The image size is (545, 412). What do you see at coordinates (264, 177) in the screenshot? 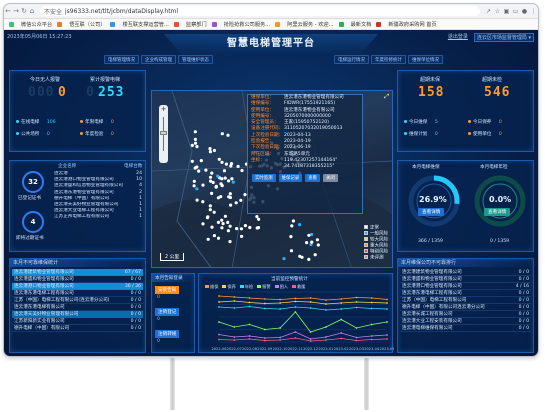
I see `realtime-monitor-button: 实时监测` at bounding box center [264, 177].